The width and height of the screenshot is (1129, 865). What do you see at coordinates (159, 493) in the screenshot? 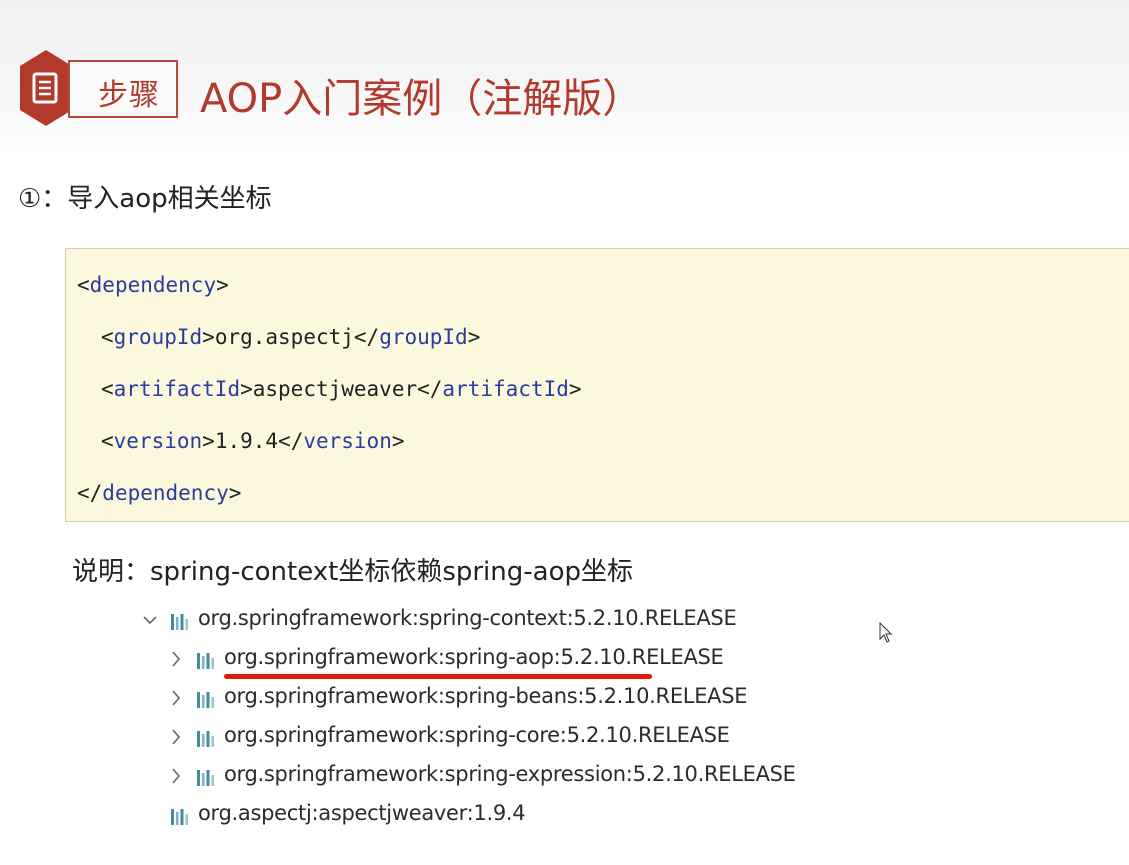
I see `code-line: </dependency>` at bounding box center [159, 493].